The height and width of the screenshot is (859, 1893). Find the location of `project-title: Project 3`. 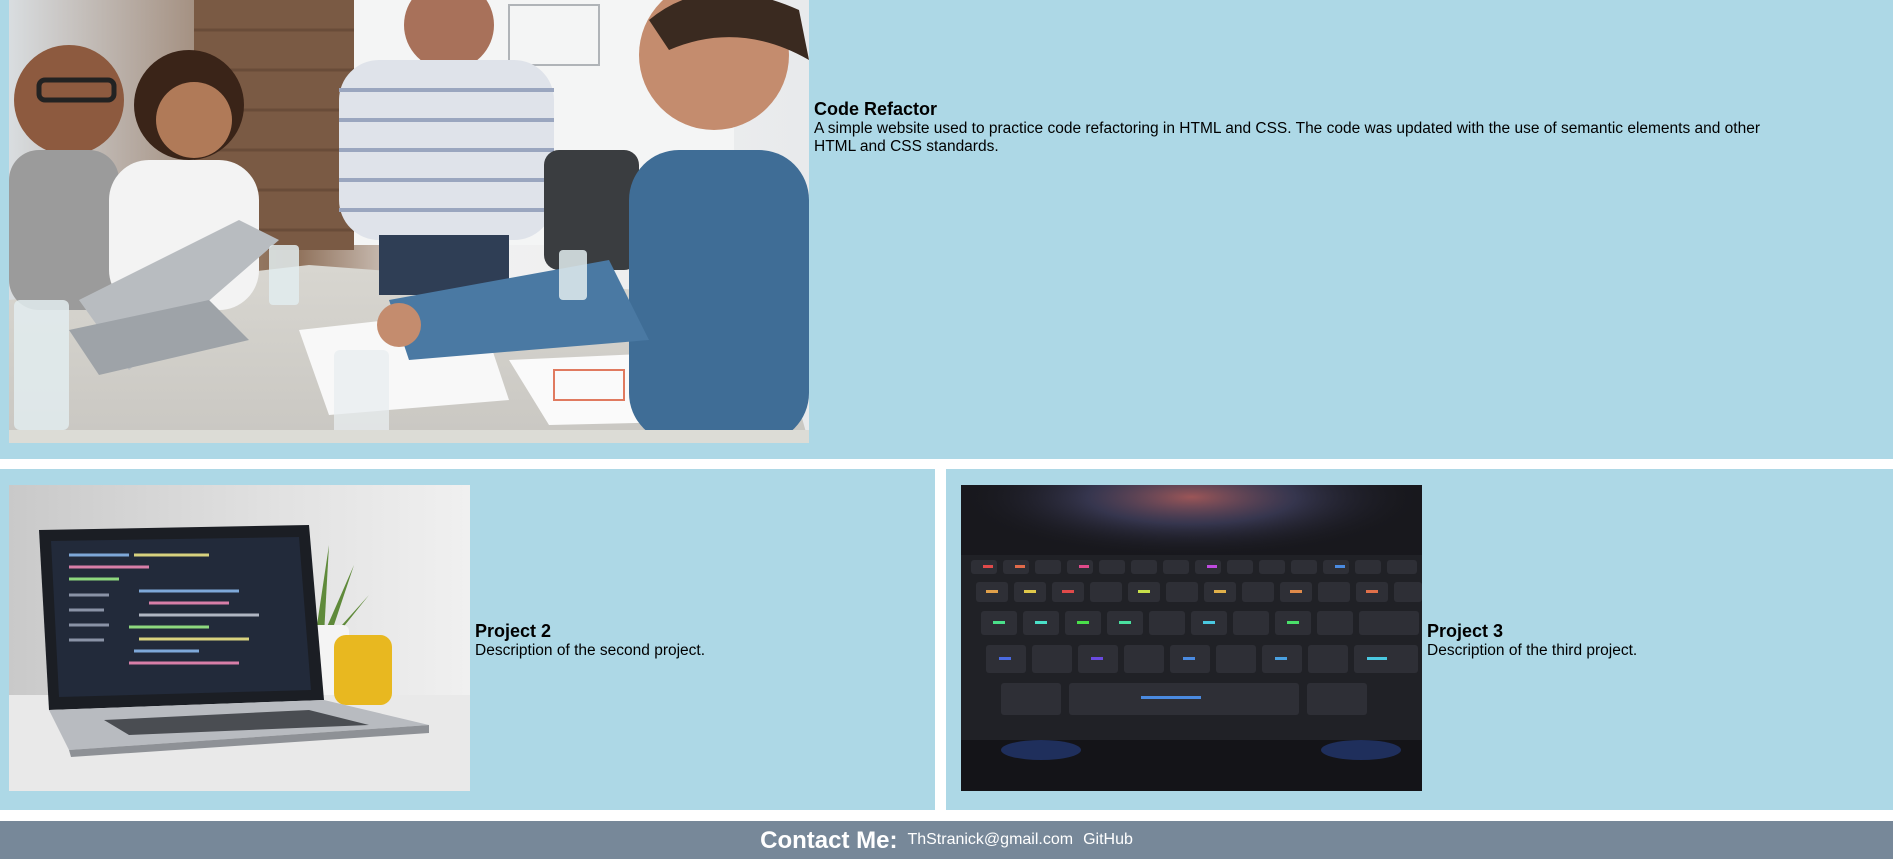

project-title: Project 3 is located at coordinates (1652, 631).